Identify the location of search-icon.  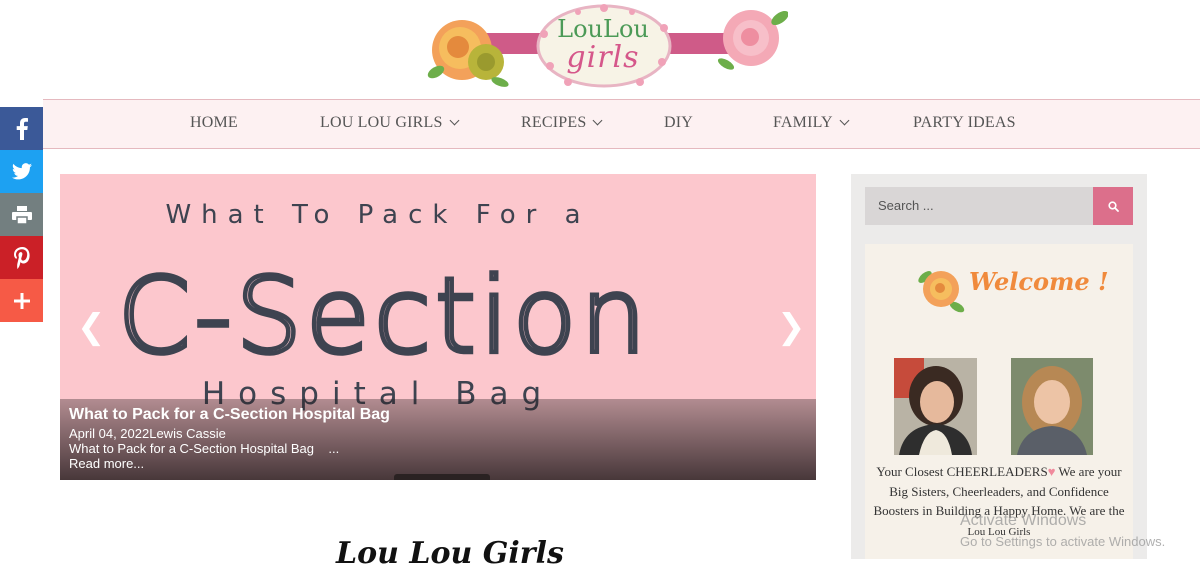
(1113, 206).